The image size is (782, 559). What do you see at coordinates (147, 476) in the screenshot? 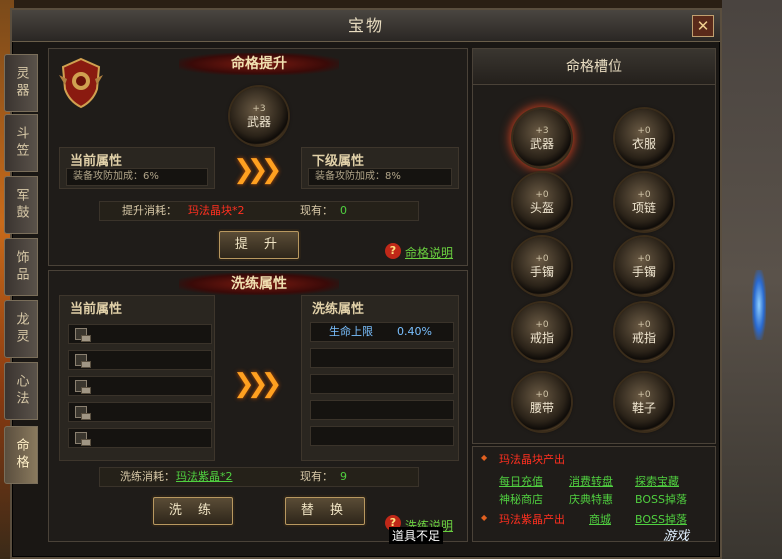
I see `cost-label: 洗练消耗：` at bounding box center [147, 476].